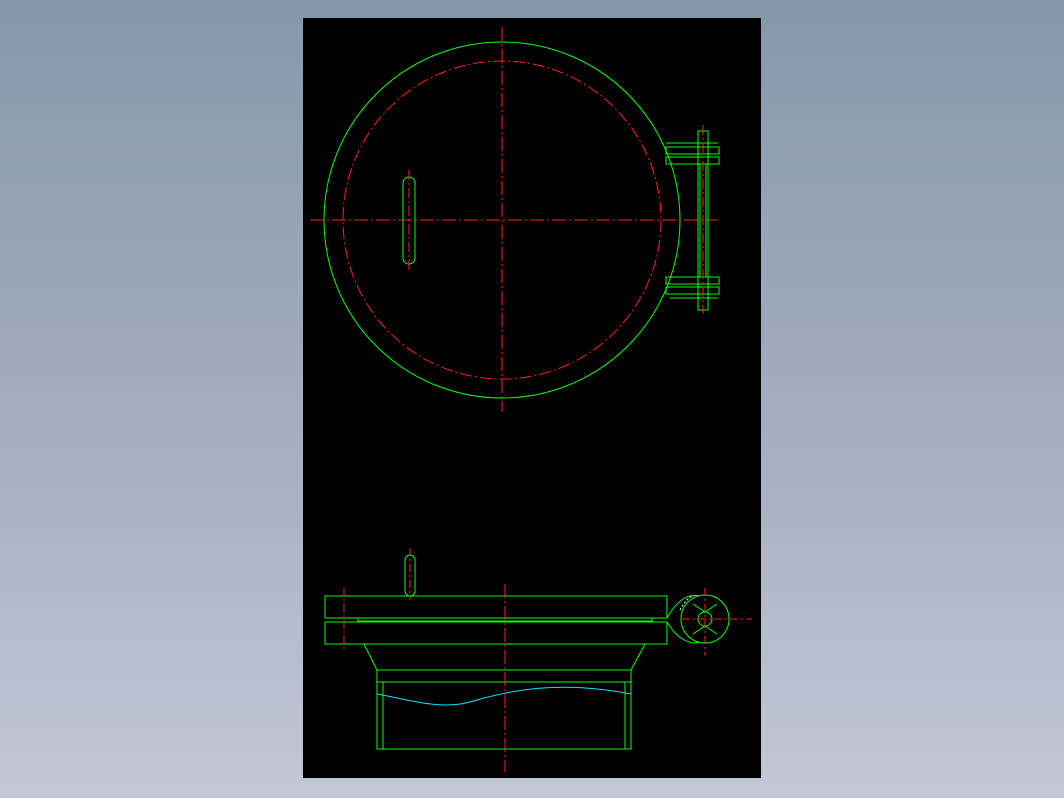 The height and width of the screenshot is (798, 1064). Describe the element at coordinates (709, 622) in the screenshot. I see `hinge-side-view` at that location.